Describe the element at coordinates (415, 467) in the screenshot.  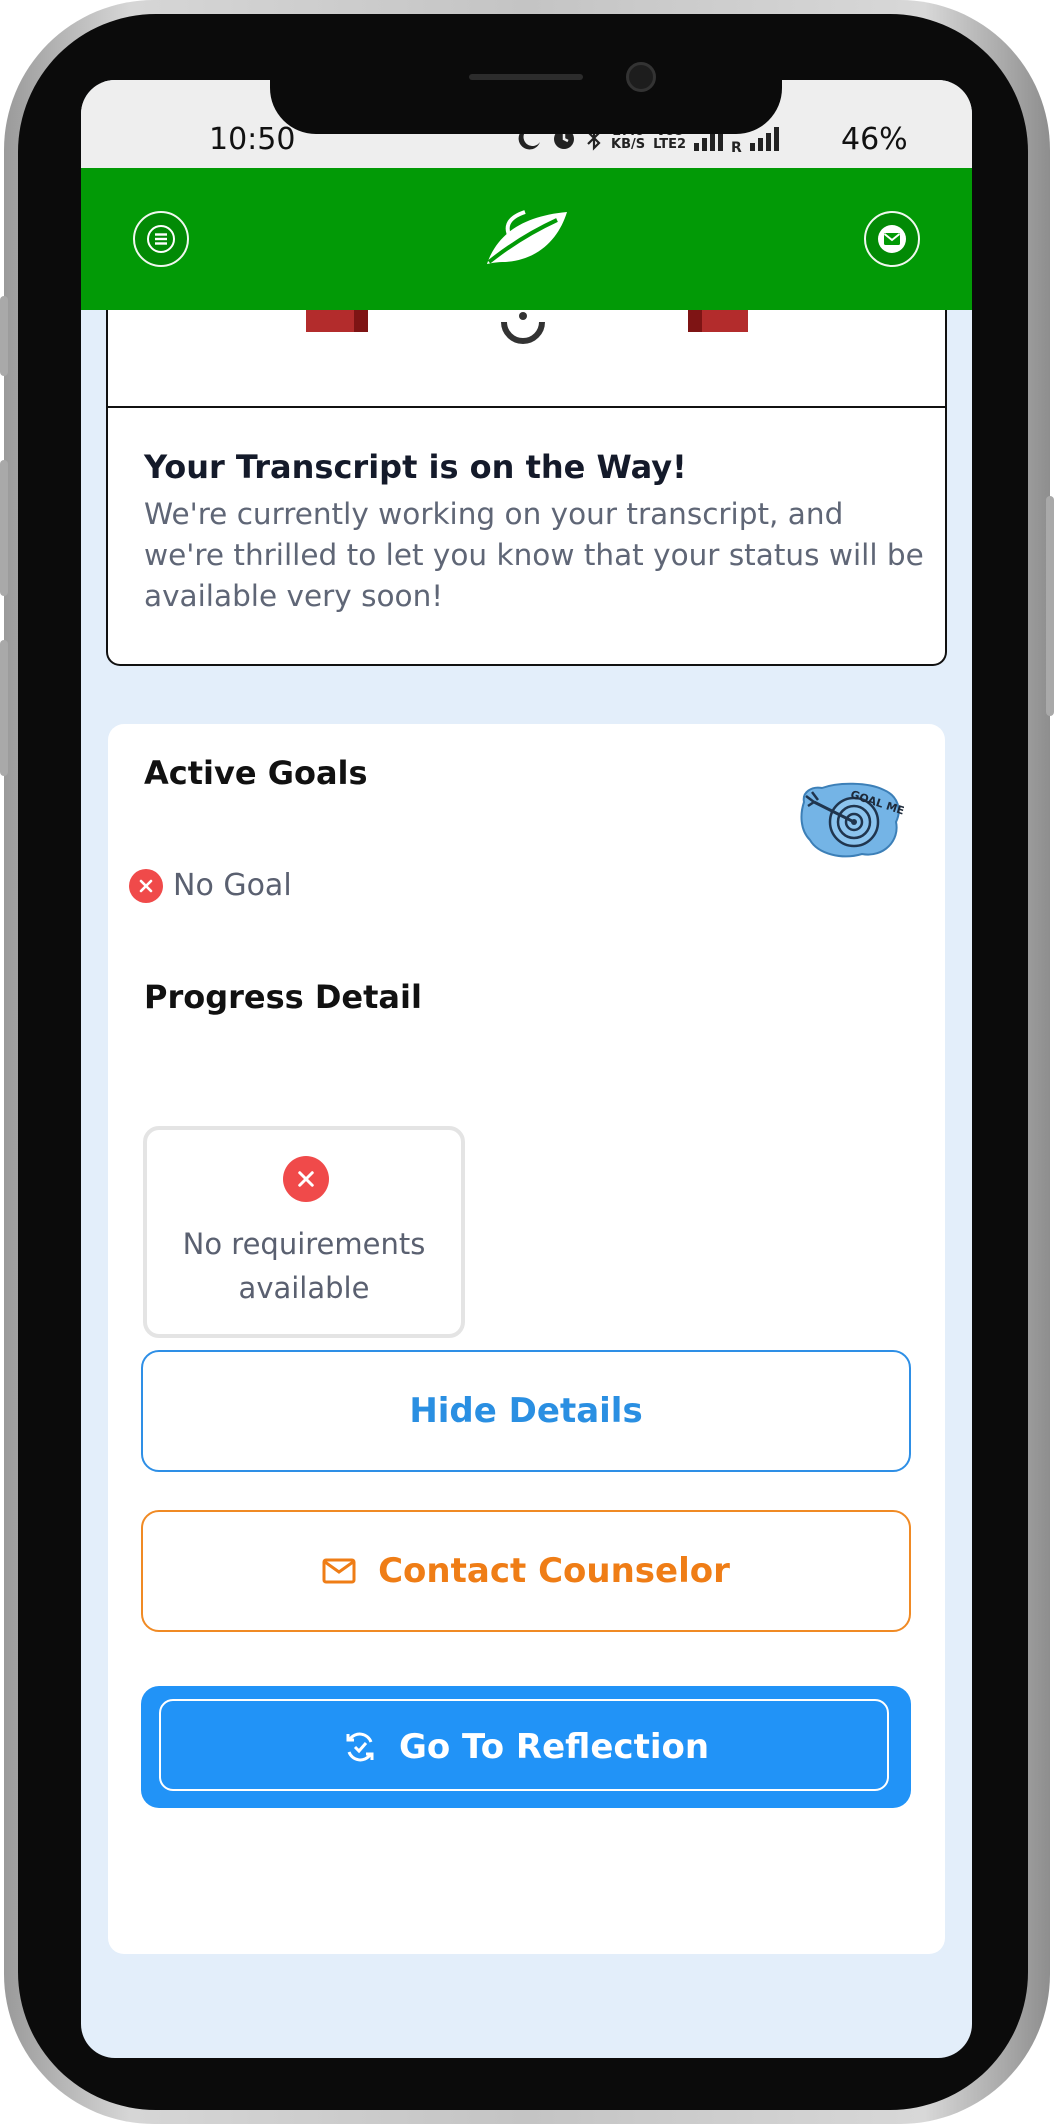
I see `transcript-title: Your Transcript is on the Way!` at that location.